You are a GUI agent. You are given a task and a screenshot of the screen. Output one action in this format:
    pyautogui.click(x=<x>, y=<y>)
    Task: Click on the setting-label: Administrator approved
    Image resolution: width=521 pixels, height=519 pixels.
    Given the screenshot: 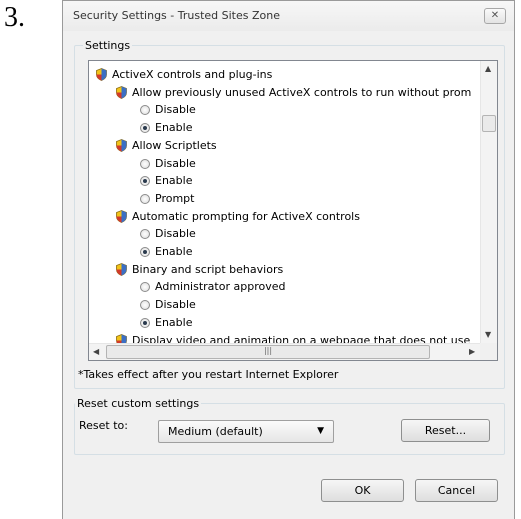 What is the action you would take?
    pyautogui.click(x=220, y=287)
    